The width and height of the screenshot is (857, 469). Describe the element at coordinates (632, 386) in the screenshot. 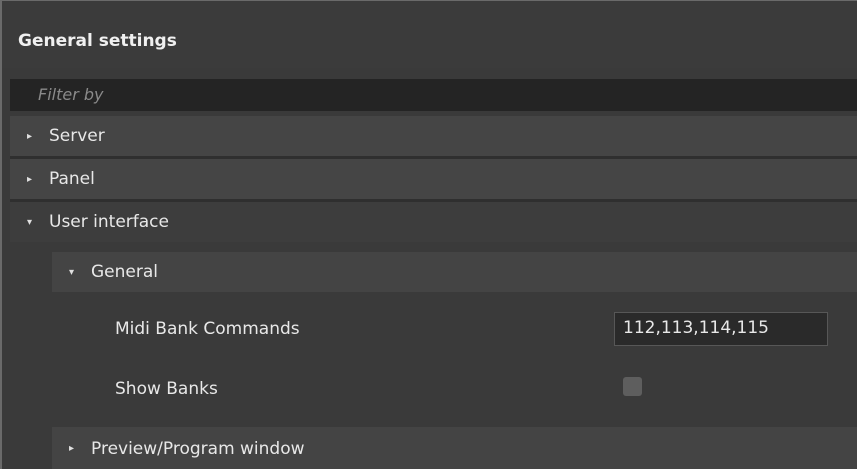

I see `show-banks-checkbox` at that location.